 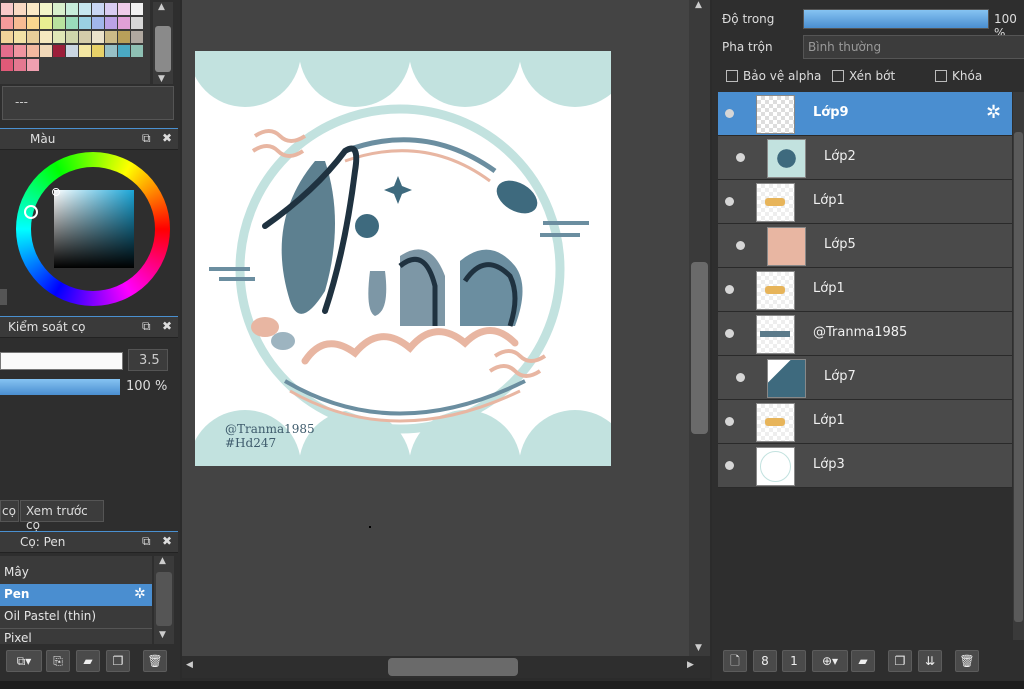 What do you see at coordinates (913, 47) in the screenshot?
I see `blend-mode-select: Bình thường` at bounding box center [913, 47].